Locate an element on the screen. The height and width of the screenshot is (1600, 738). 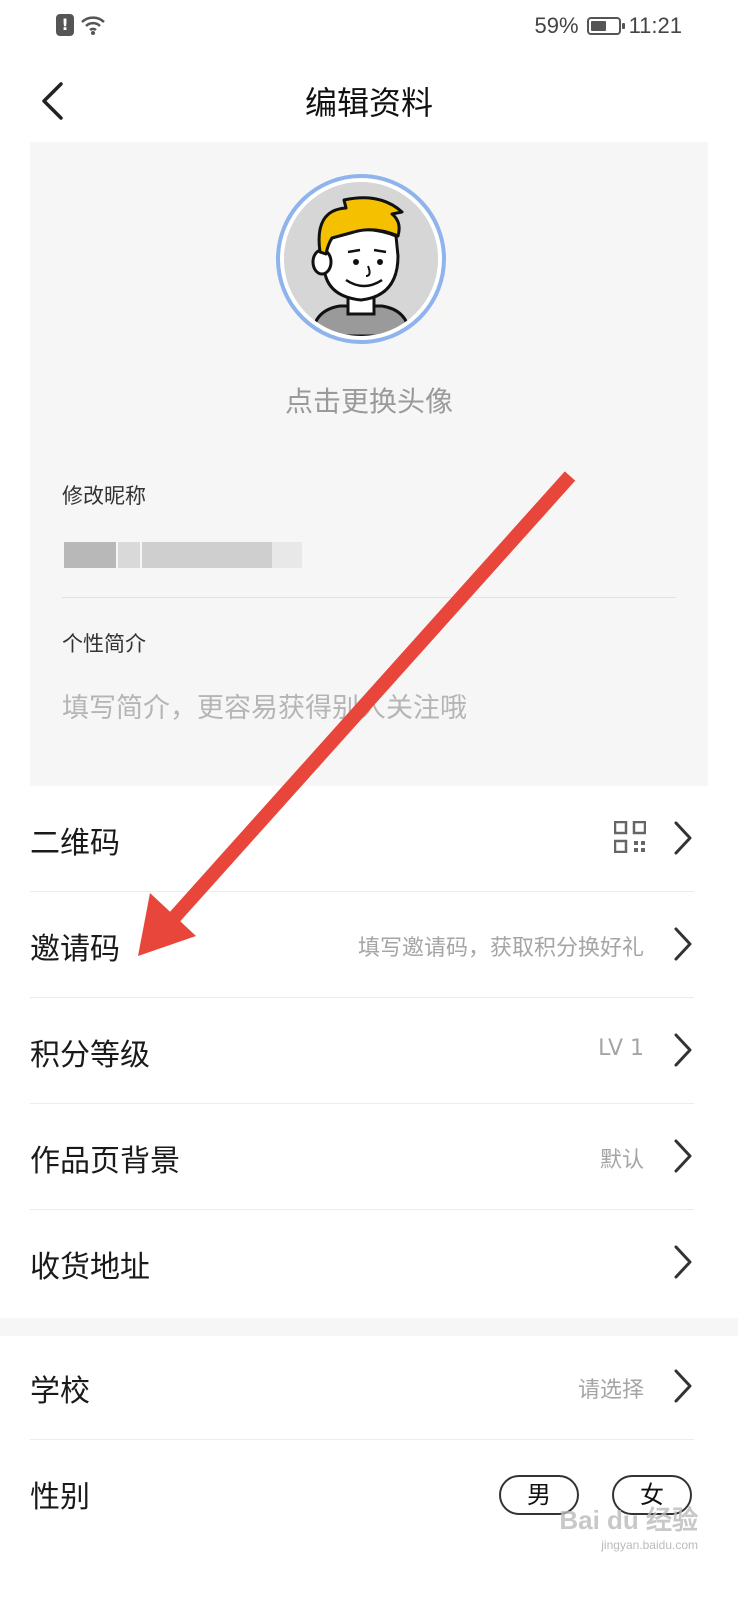
battery-percent: 59% is located at coordinates (556, 25).